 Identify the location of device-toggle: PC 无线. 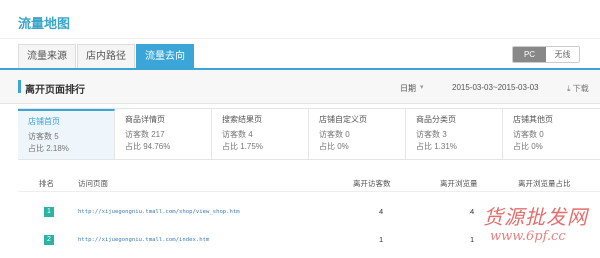
(546, 54).